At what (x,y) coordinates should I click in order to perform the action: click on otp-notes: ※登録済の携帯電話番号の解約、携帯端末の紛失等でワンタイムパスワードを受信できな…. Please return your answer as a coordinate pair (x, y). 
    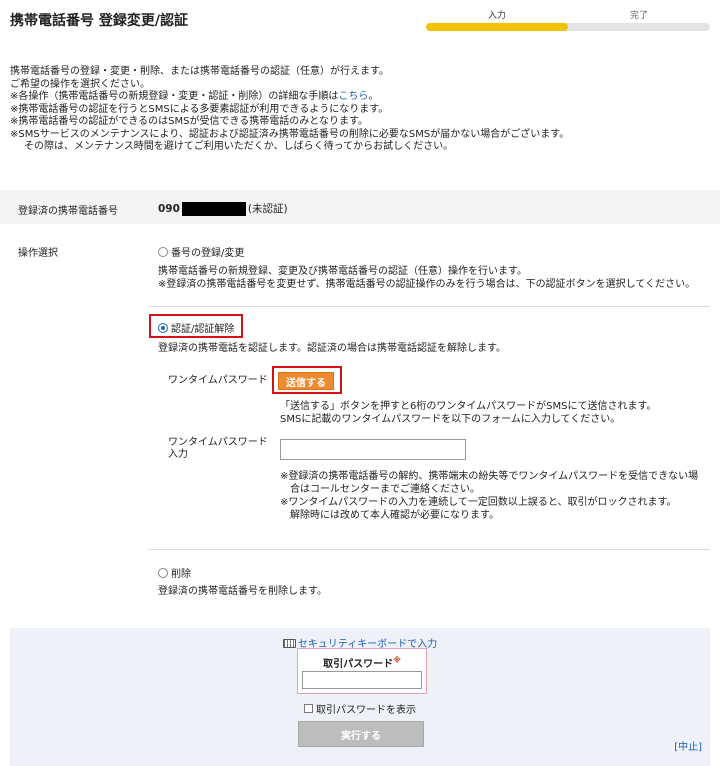
    Looking at the image, I should click on (489, 496).